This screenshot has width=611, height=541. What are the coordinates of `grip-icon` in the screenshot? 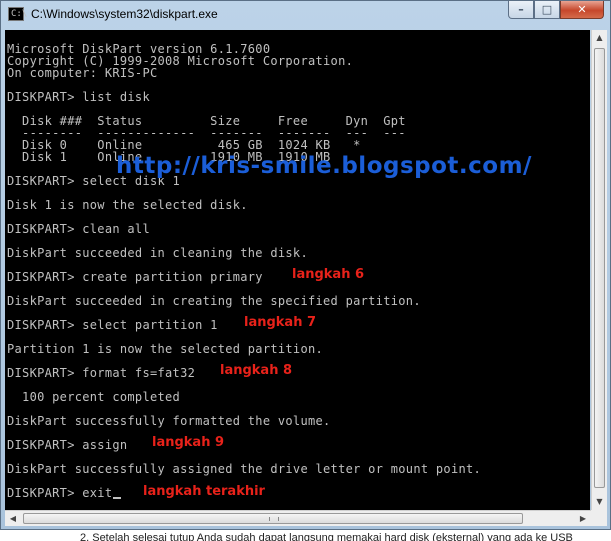 It's located at (274, 519).